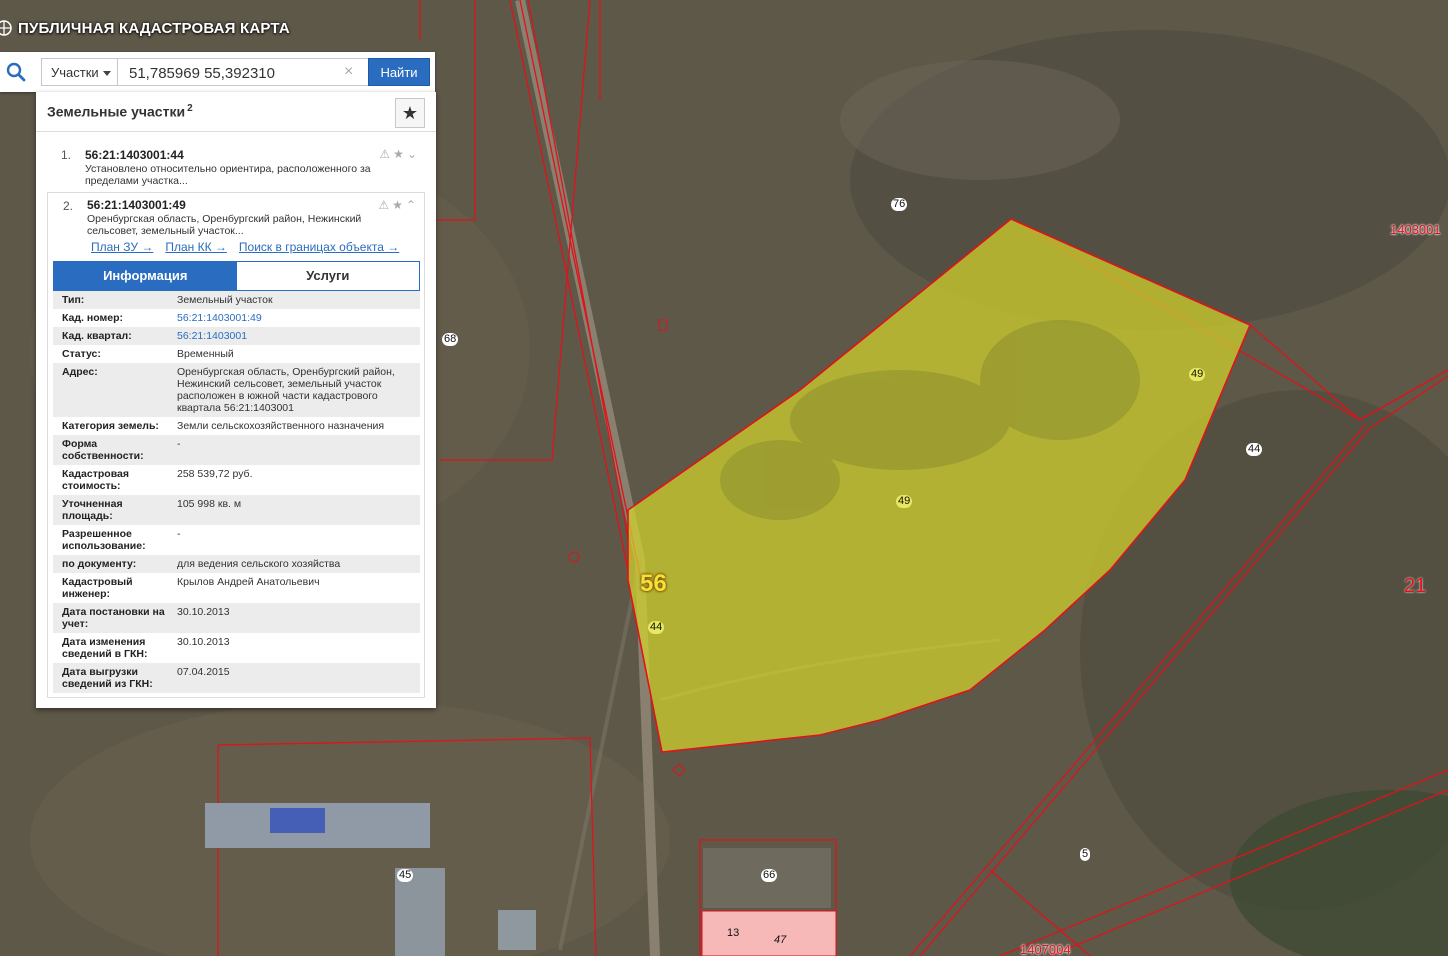 This screenshot has height=956, width=1448. I want to click on plan-zu-link: План ЗУ →, so click(122, 247).